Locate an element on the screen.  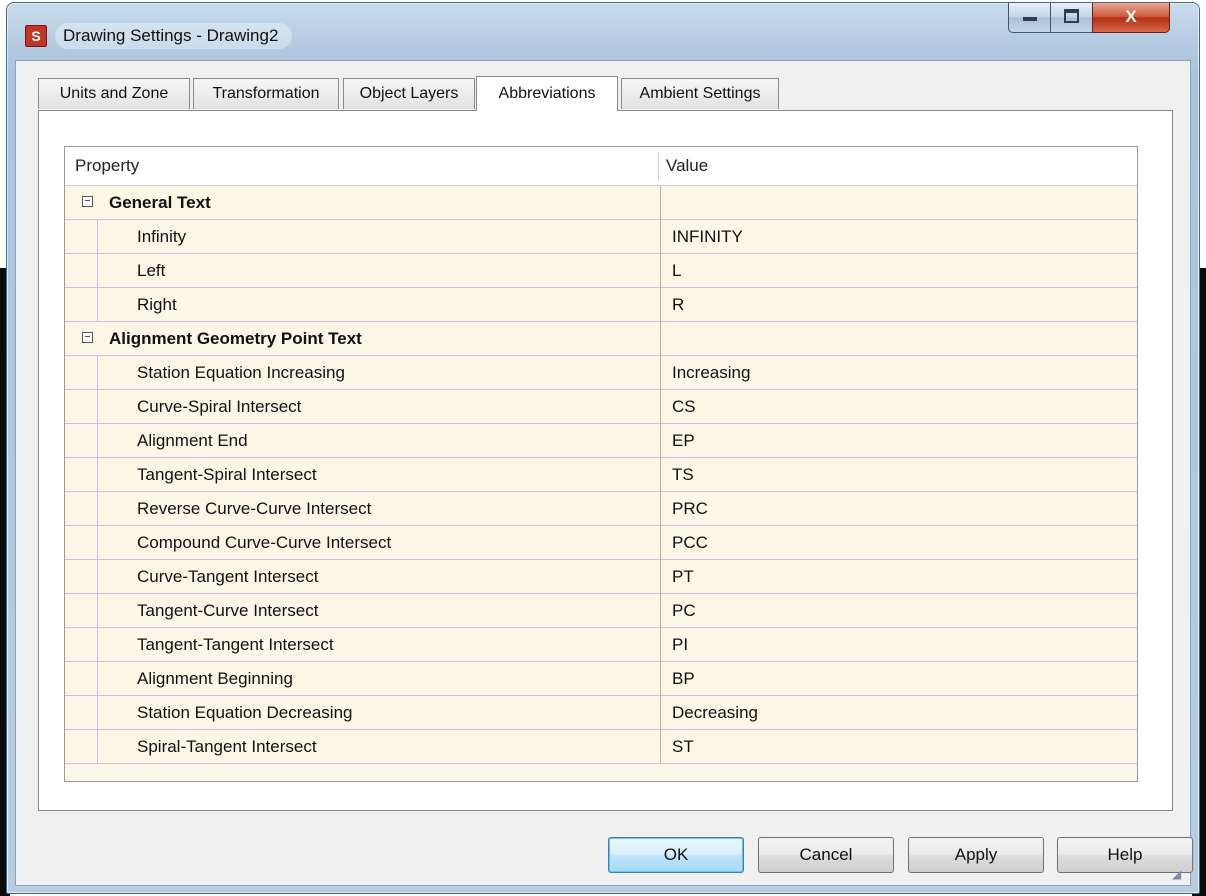
close-icon: X is located at coordinates (1131, 16).